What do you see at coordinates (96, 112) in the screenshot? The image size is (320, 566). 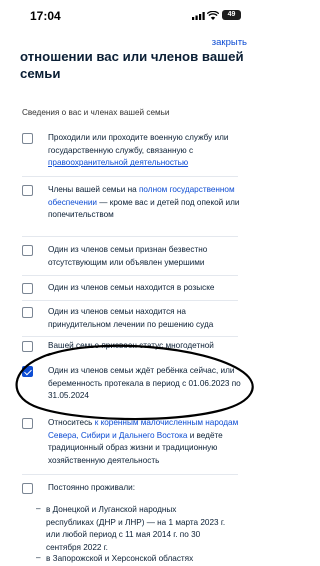 I see `section-label: Сведения о вас и членах вашей семьи` at bounding box center [96, 112].